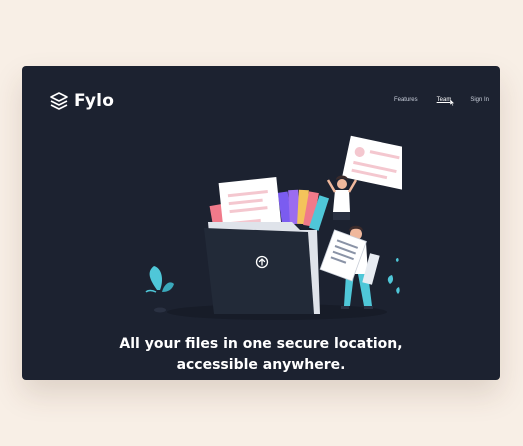  I want to click on plant-illustration, so click(159, 289).